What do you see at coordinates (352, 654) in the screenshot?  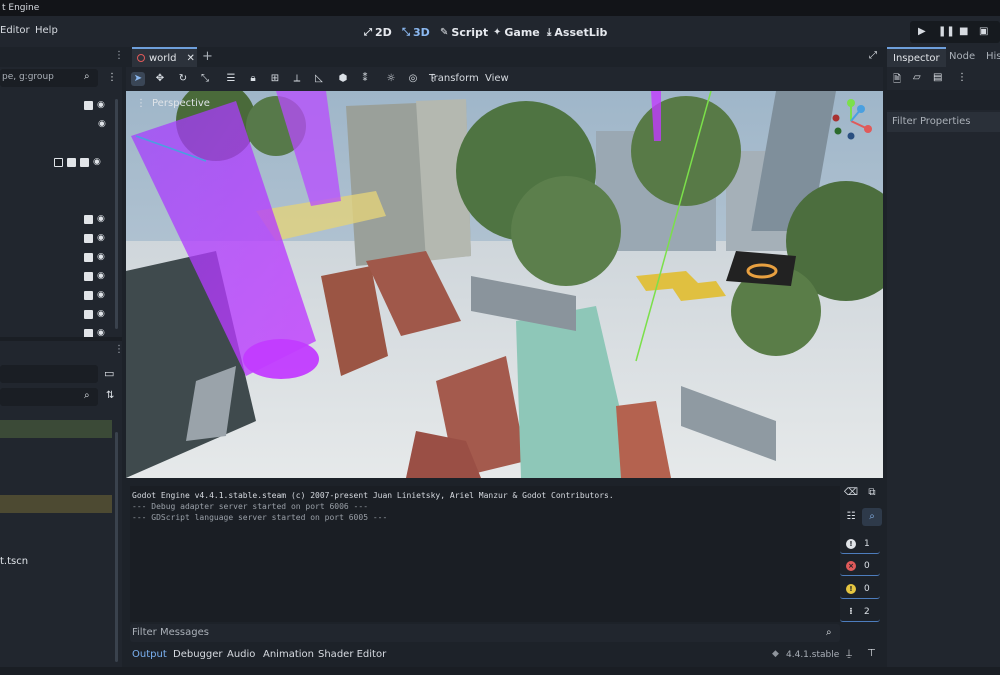 I see `tab-shader-editor: Shader Editor` at bounding box center [352, 654].